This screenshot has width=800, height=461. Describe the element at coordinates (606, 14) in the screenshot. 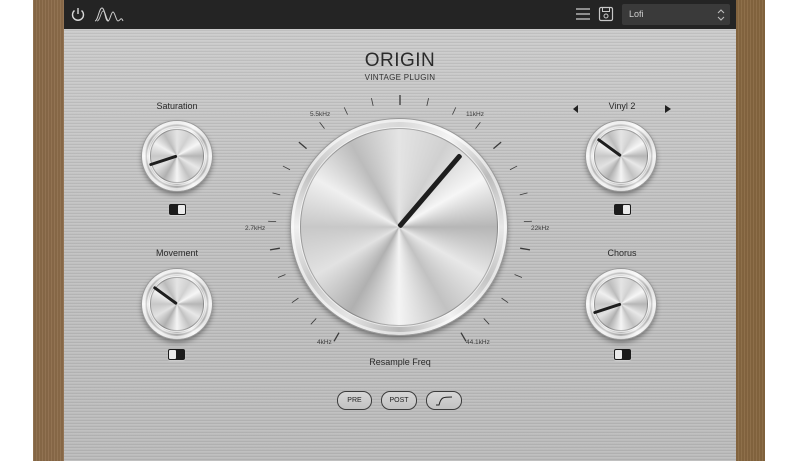

I see `save-icon` at that location.